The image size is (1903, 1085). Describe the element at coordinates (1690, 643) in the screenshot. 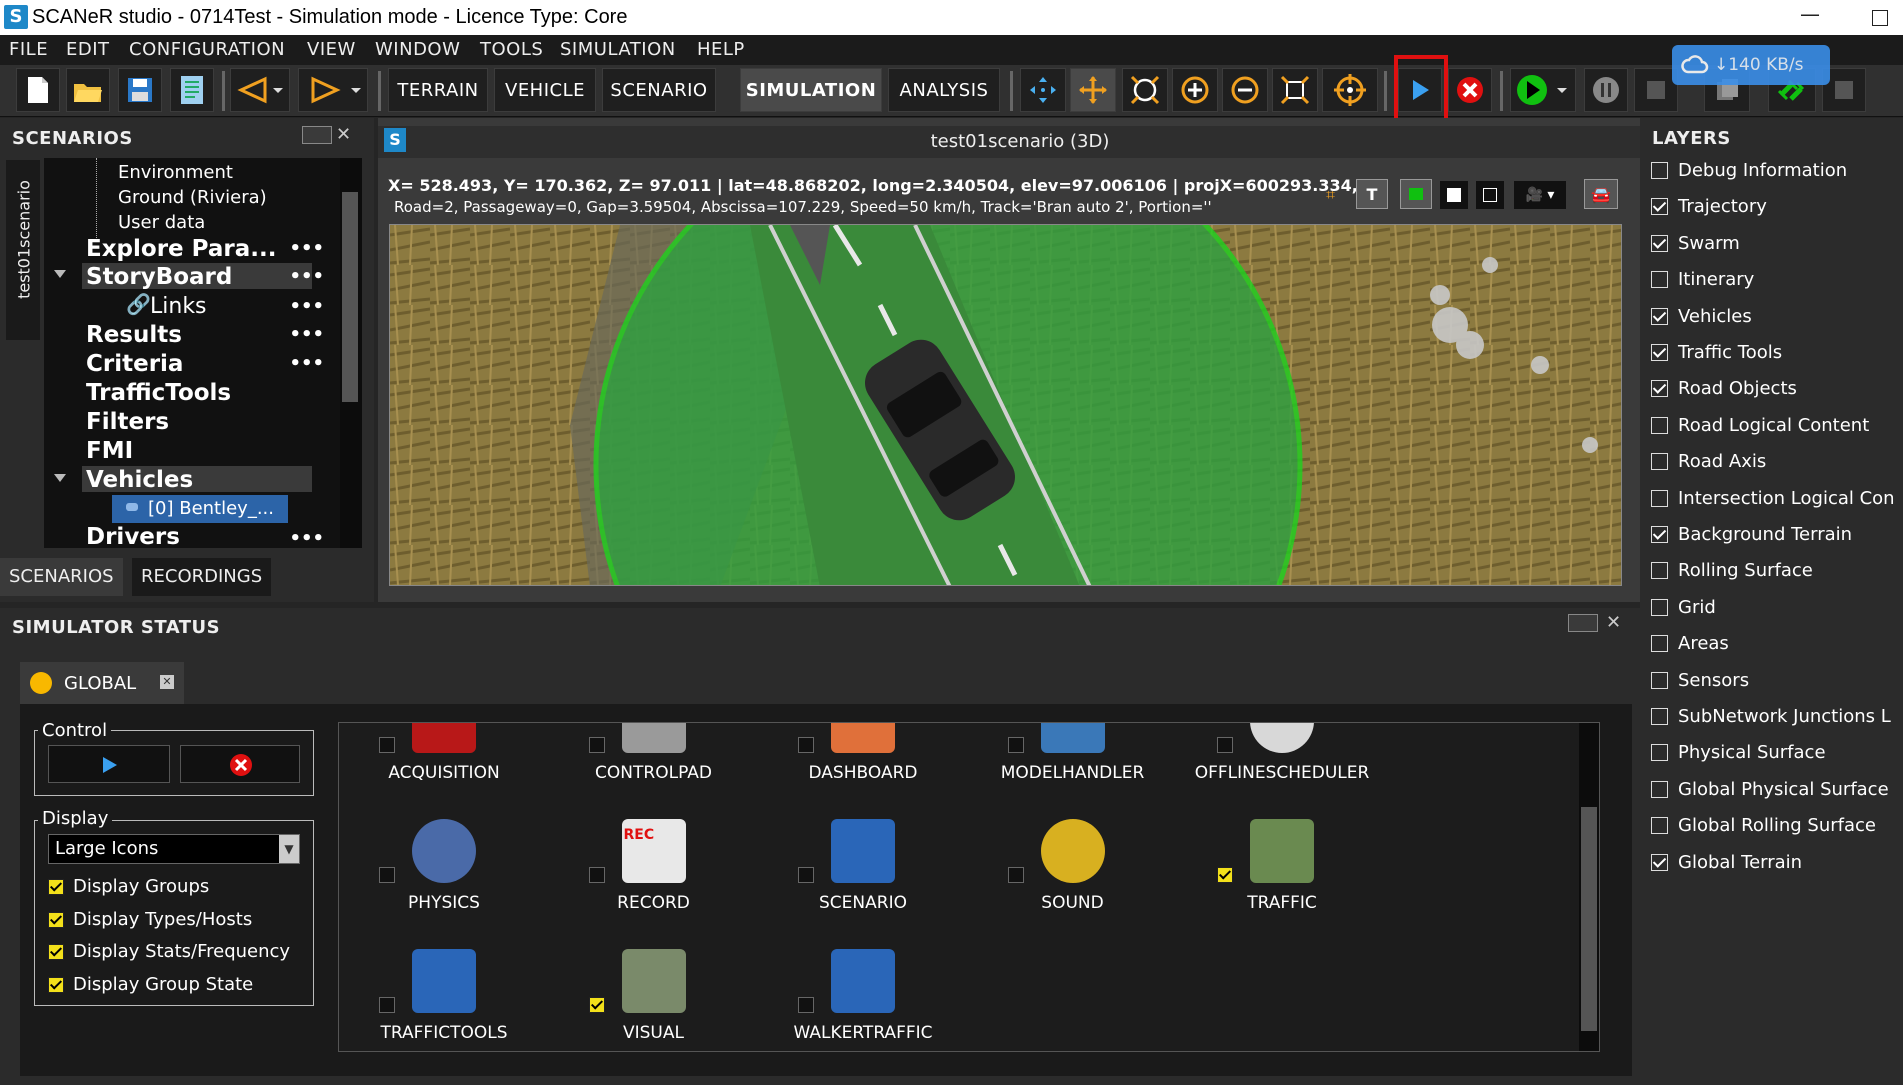

I see `layer-item: Areas` at that location.